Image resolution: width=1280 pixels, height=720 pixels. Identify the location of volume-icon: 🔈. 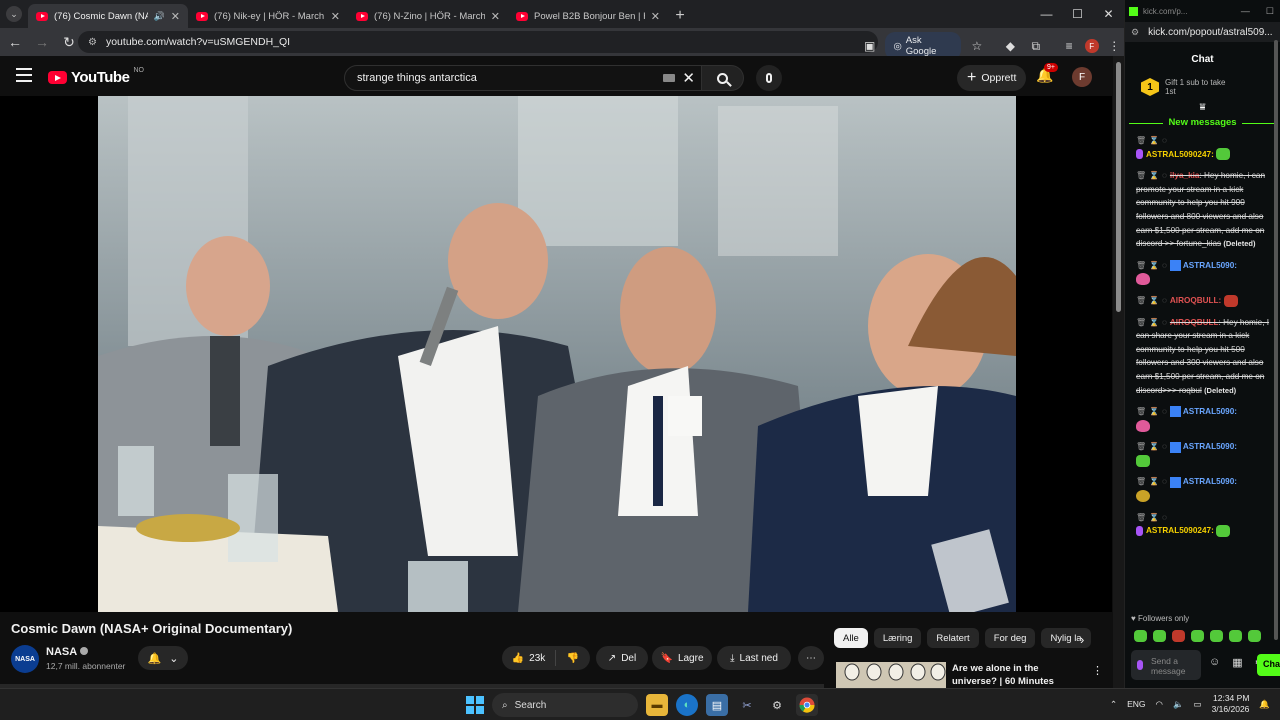
(1178, 704).